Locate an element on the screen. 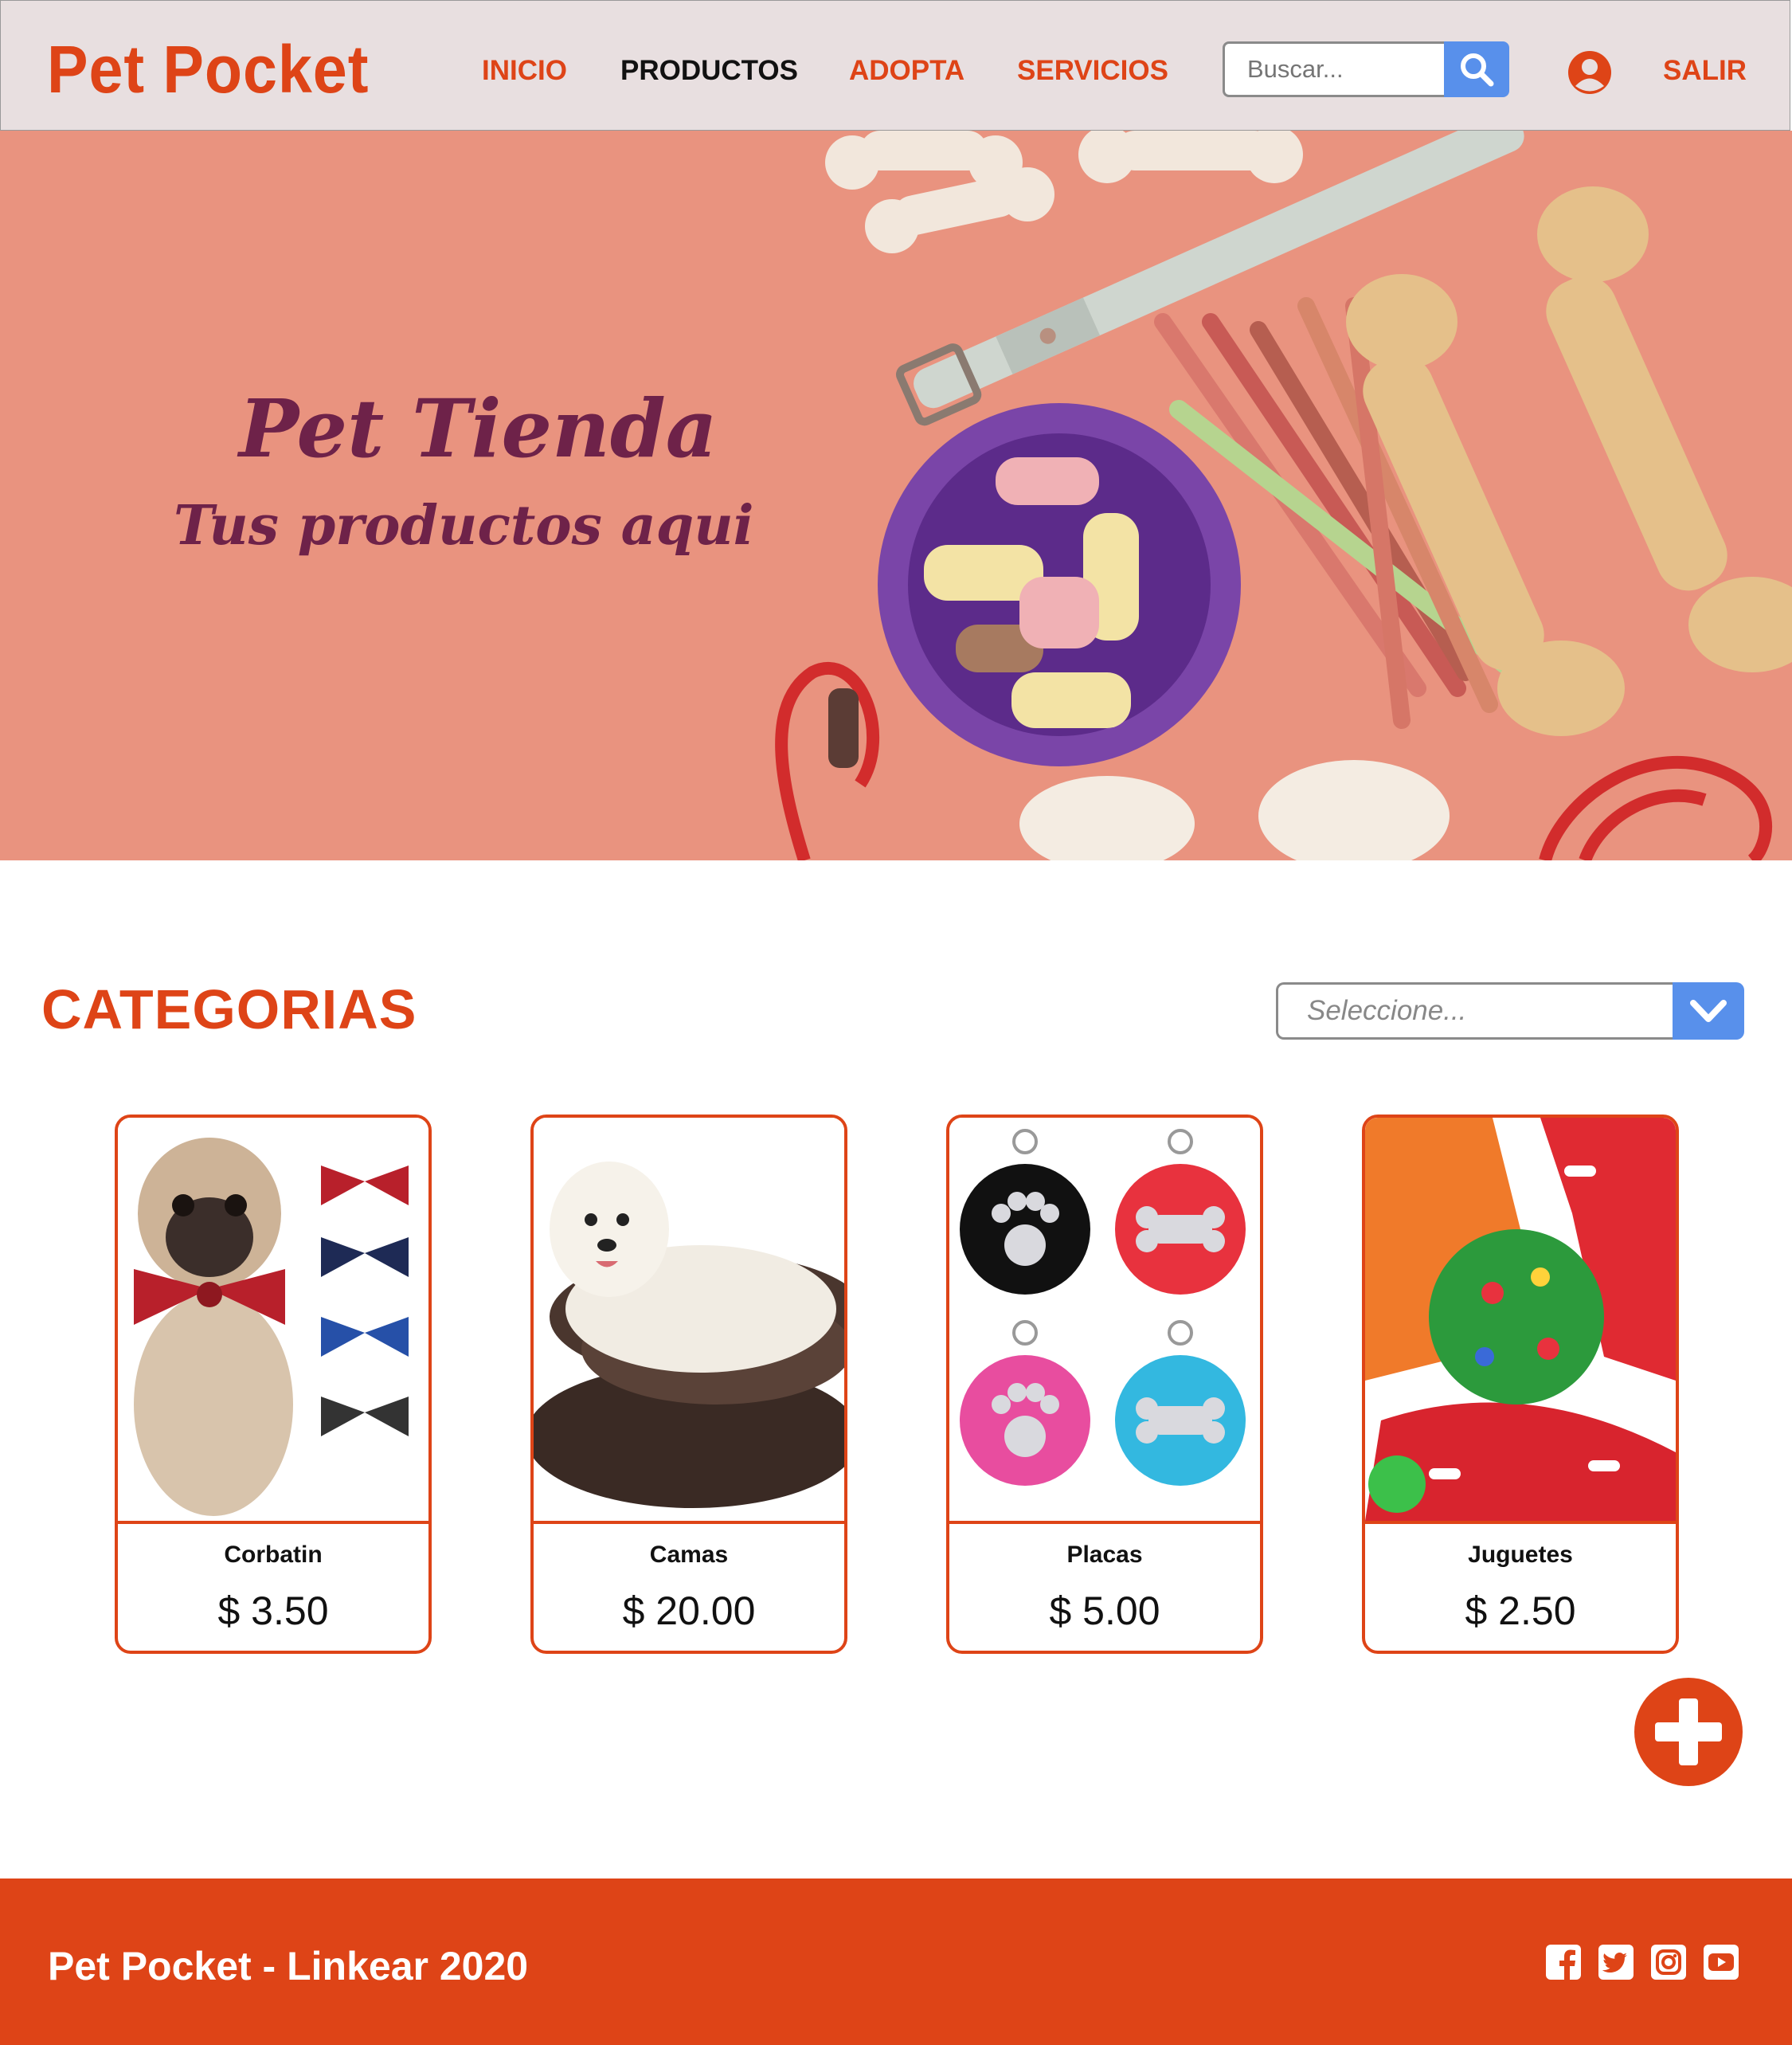  logout-link: SALIR is located at coordinates (1705, 70).